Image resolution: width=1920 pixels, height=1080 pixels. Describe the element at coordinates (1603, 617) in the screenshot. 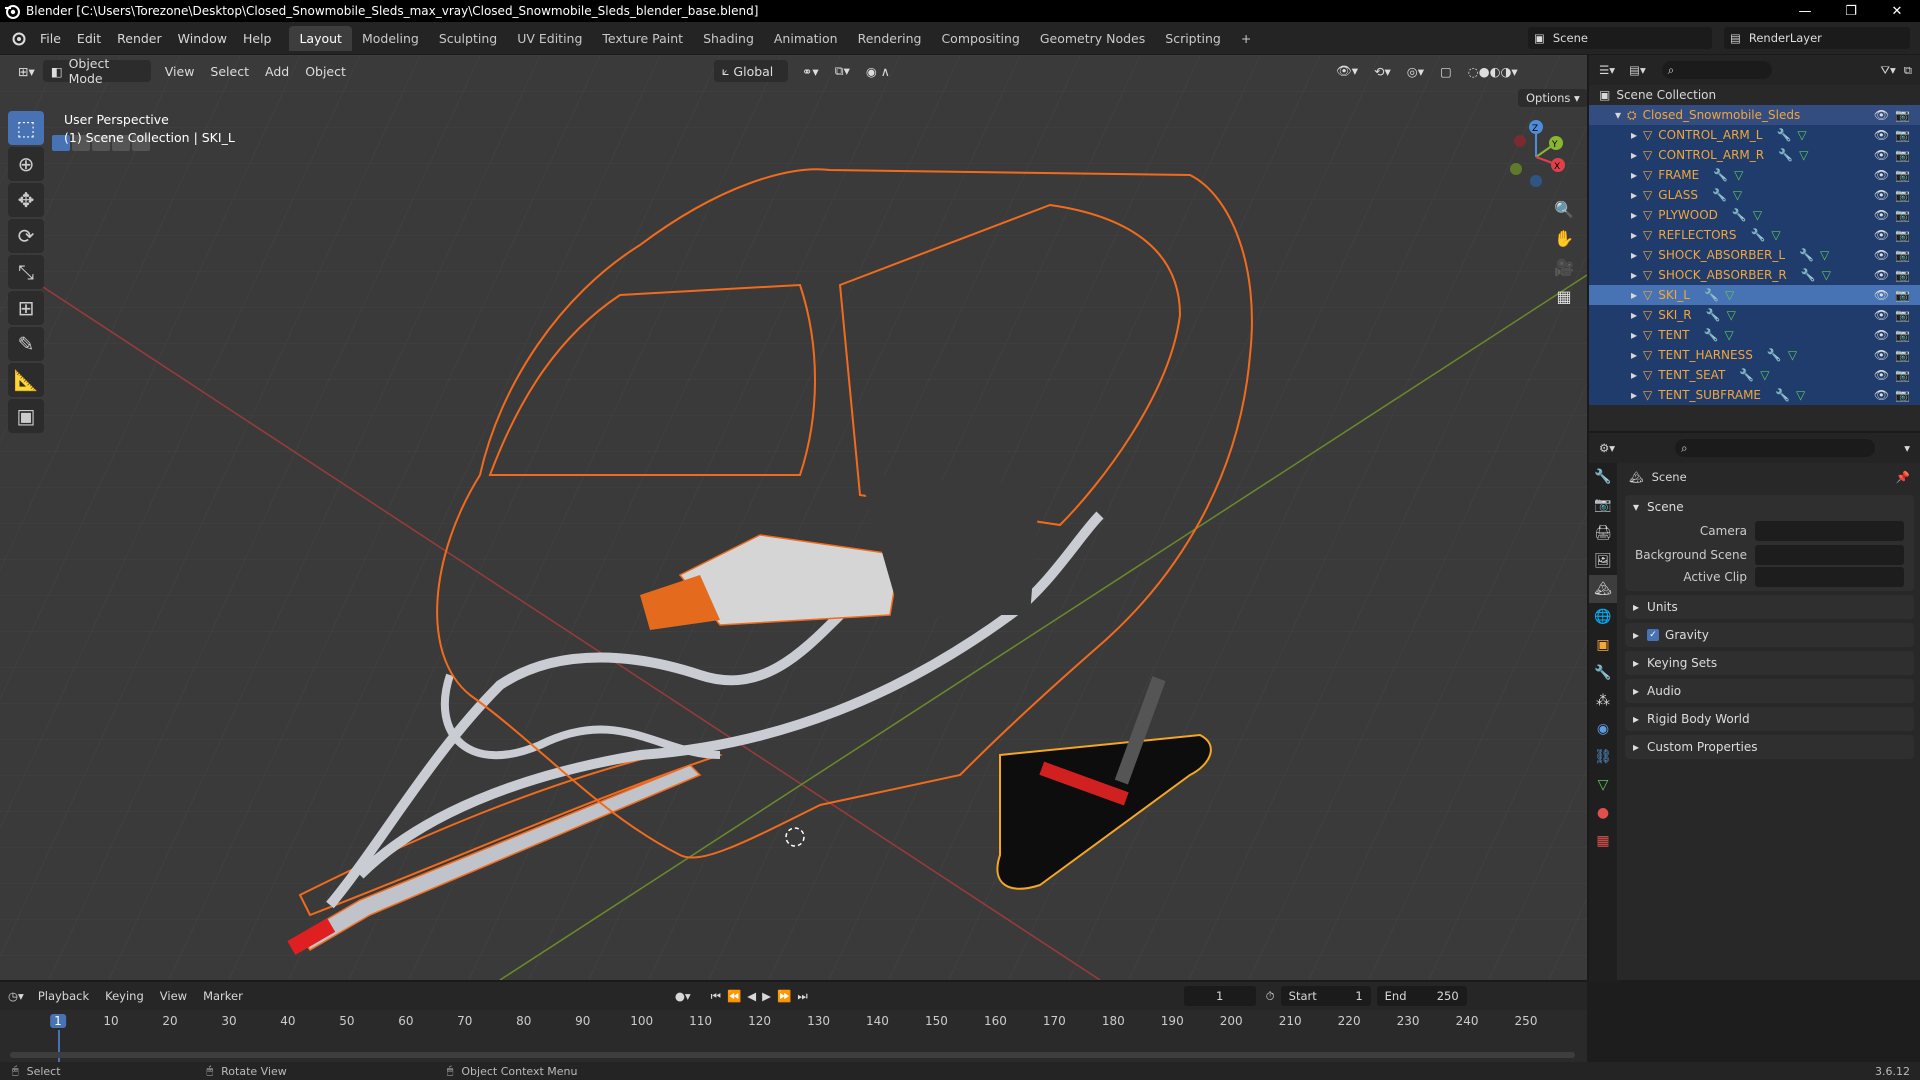

I see `world-tab-icon: 🌐` at that location.